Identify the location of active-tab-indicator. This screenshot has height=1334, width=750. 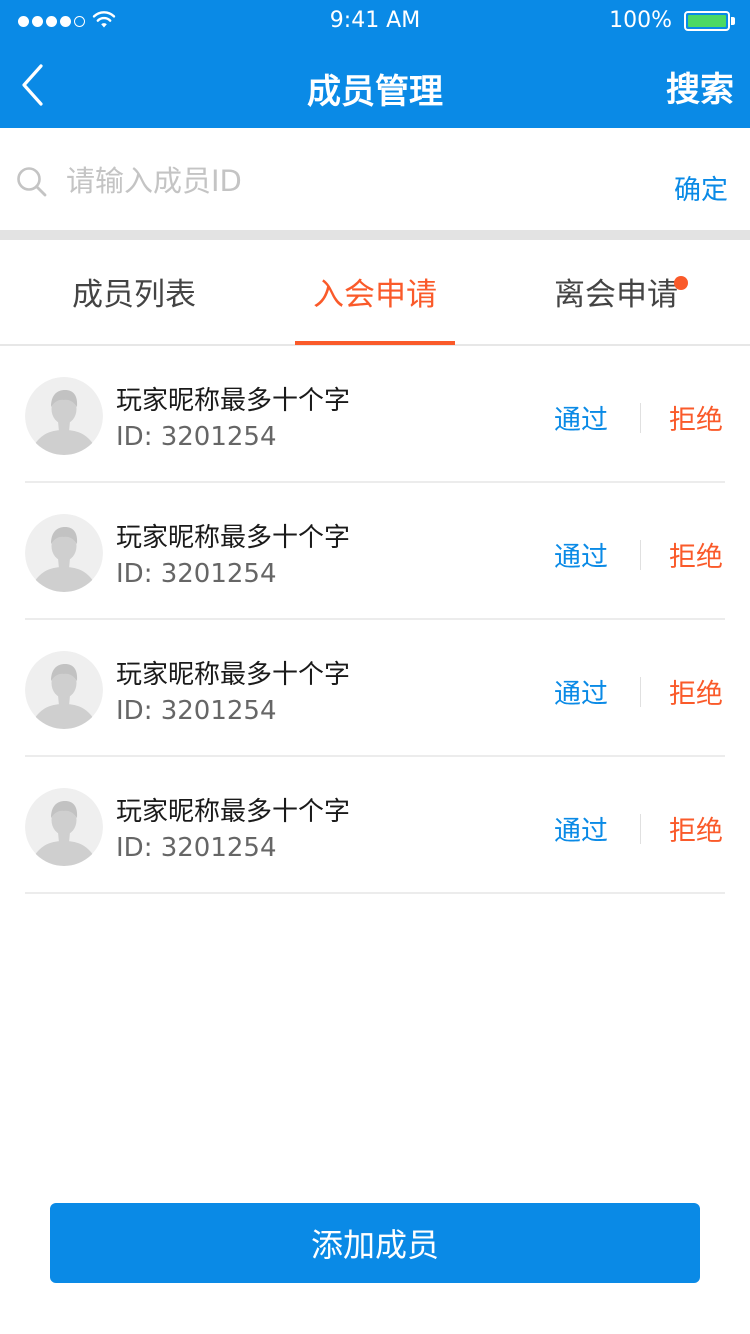
(375, 343).